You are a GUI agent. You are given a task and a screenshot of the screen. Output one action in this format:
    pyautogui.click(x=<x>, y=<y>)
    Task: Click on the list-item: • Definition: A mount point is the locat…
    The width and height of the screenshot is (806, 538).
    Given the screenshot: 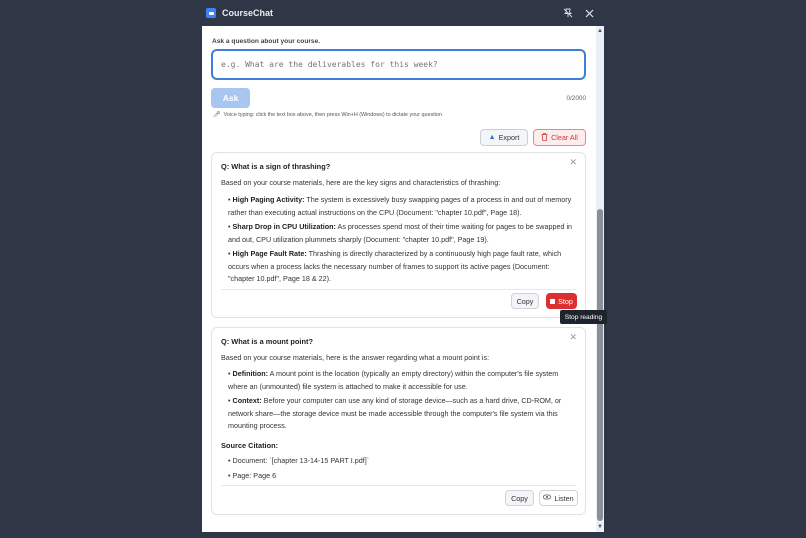 What is the action you would take?
    pyautogui.click(x=393, y=380)
    